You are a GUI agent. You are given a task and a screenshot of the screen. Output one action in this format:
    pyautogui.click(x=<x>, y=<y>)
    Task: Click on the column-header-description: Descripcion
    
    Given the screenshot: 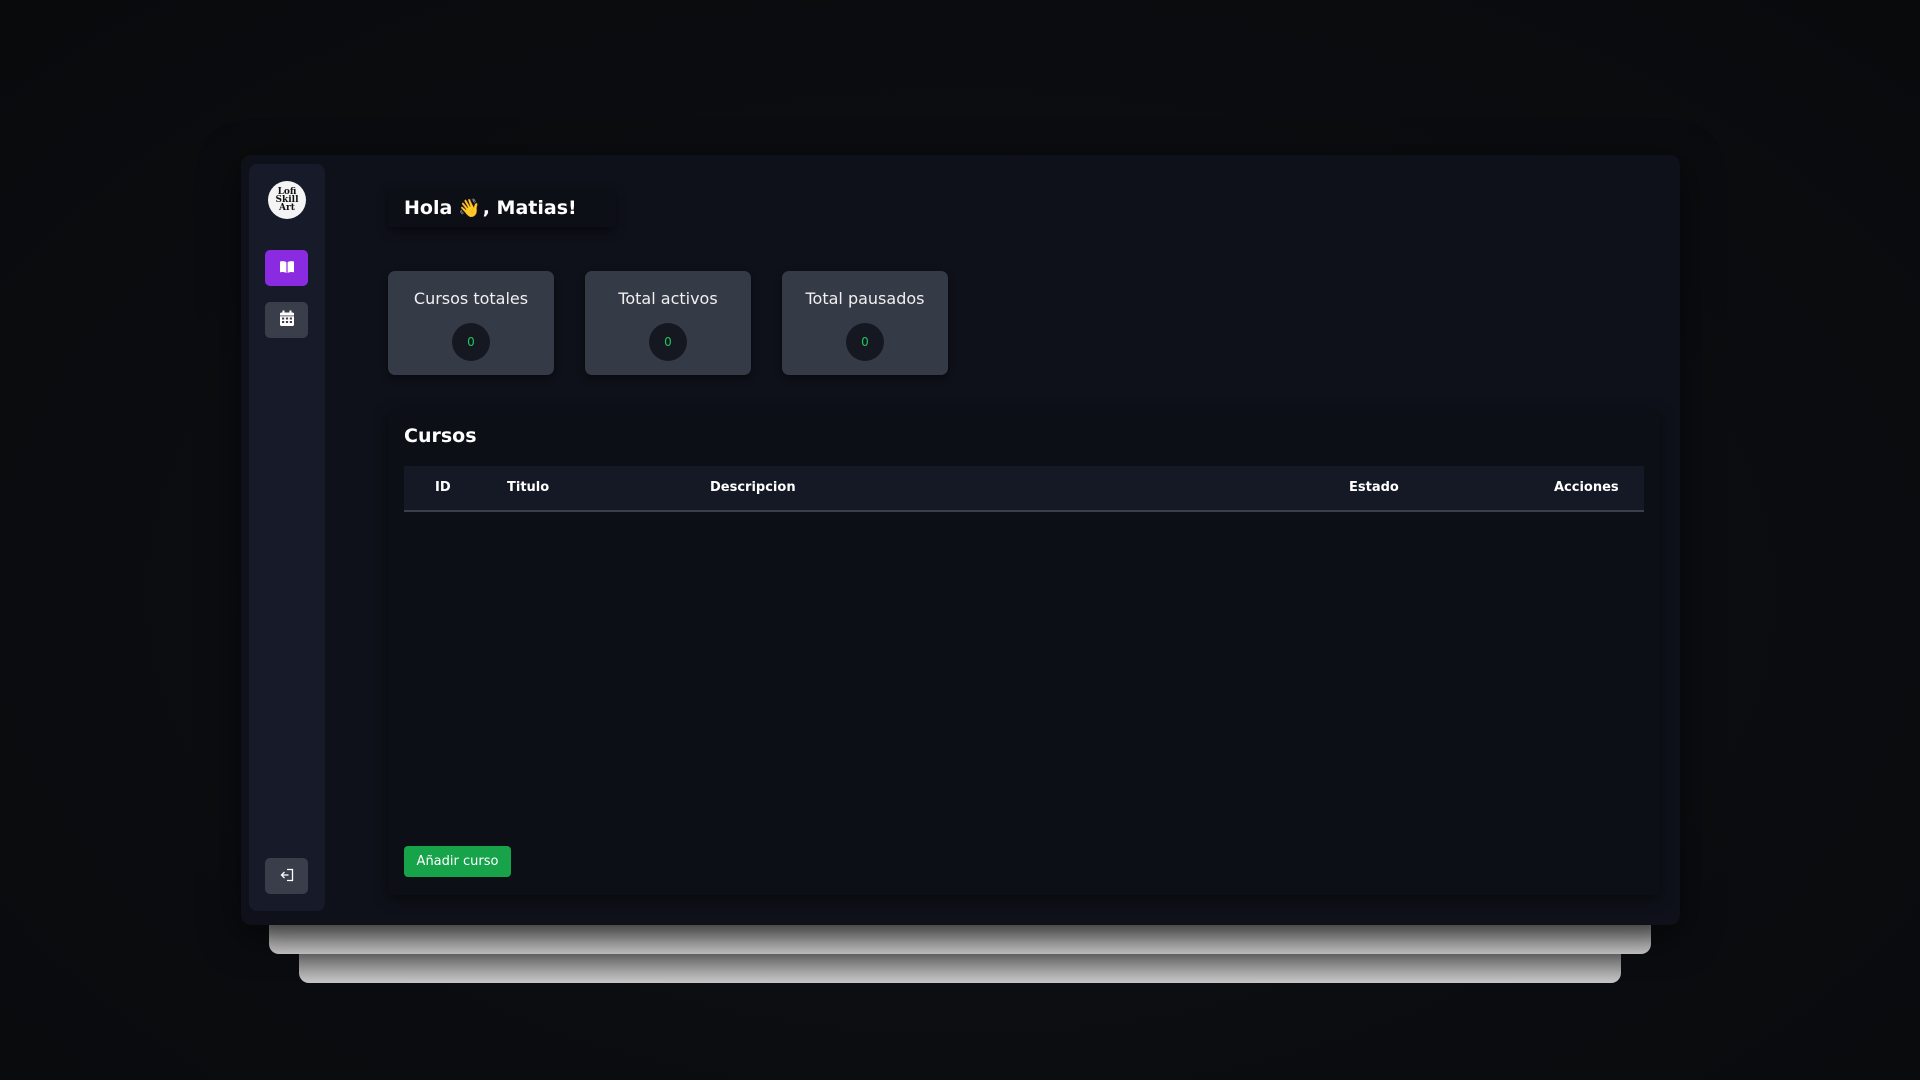 What is the action you would take?
    pyautogui.click(x=753, y=487)
    